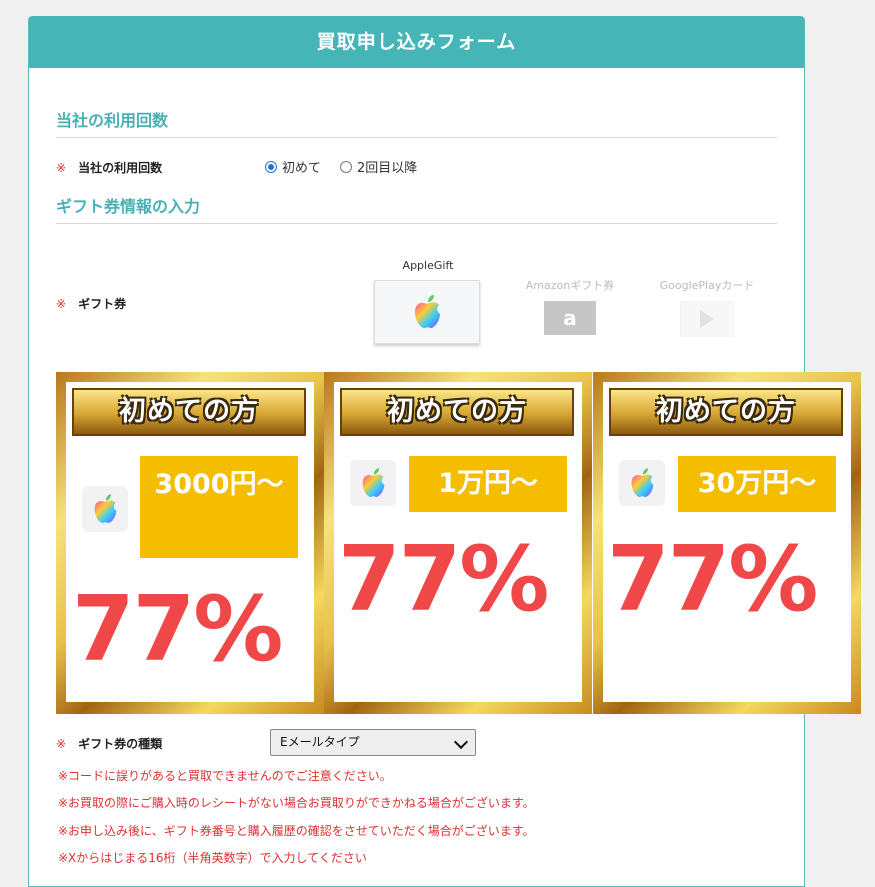 This screenshot has width=875, height=887. What do you see at coordinates (570, 285) in the screenshot?
I see `gift-option-amazon-label: Amazonギフト券` at bounding box center [570, 285].